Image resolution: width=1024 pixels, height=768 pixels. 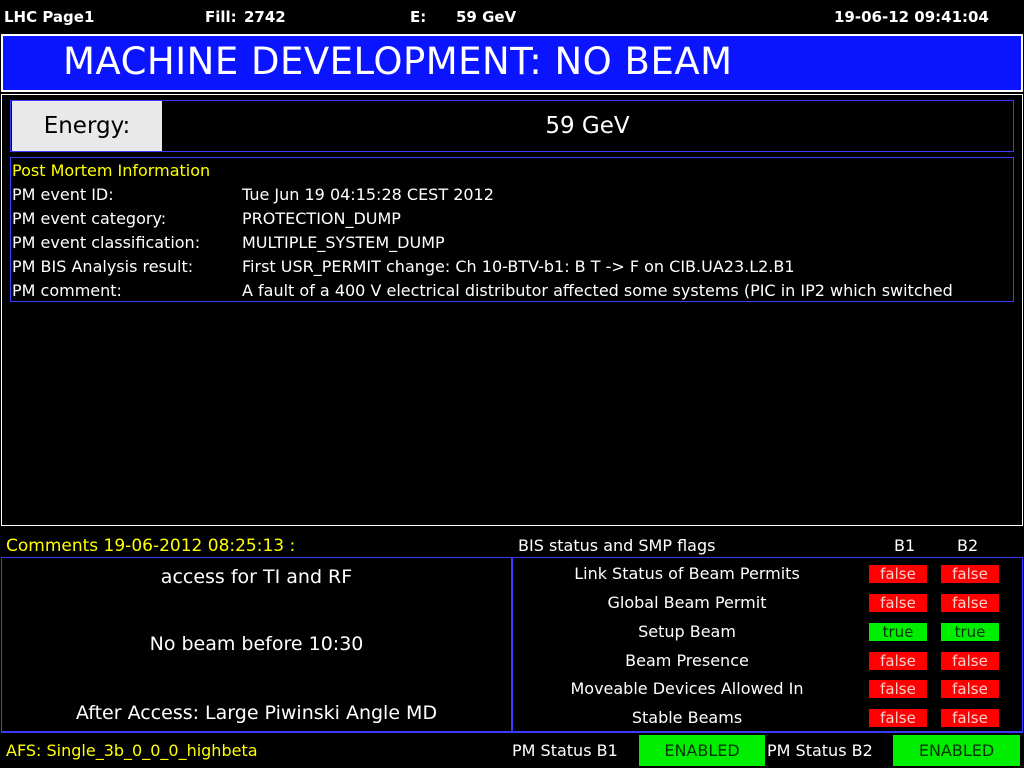 What do you see at coordinates (256, 713) in the screenshot?
I see `comment-line: After Access: Large Piwinski Angle MD` at bounding box center [256, 713].